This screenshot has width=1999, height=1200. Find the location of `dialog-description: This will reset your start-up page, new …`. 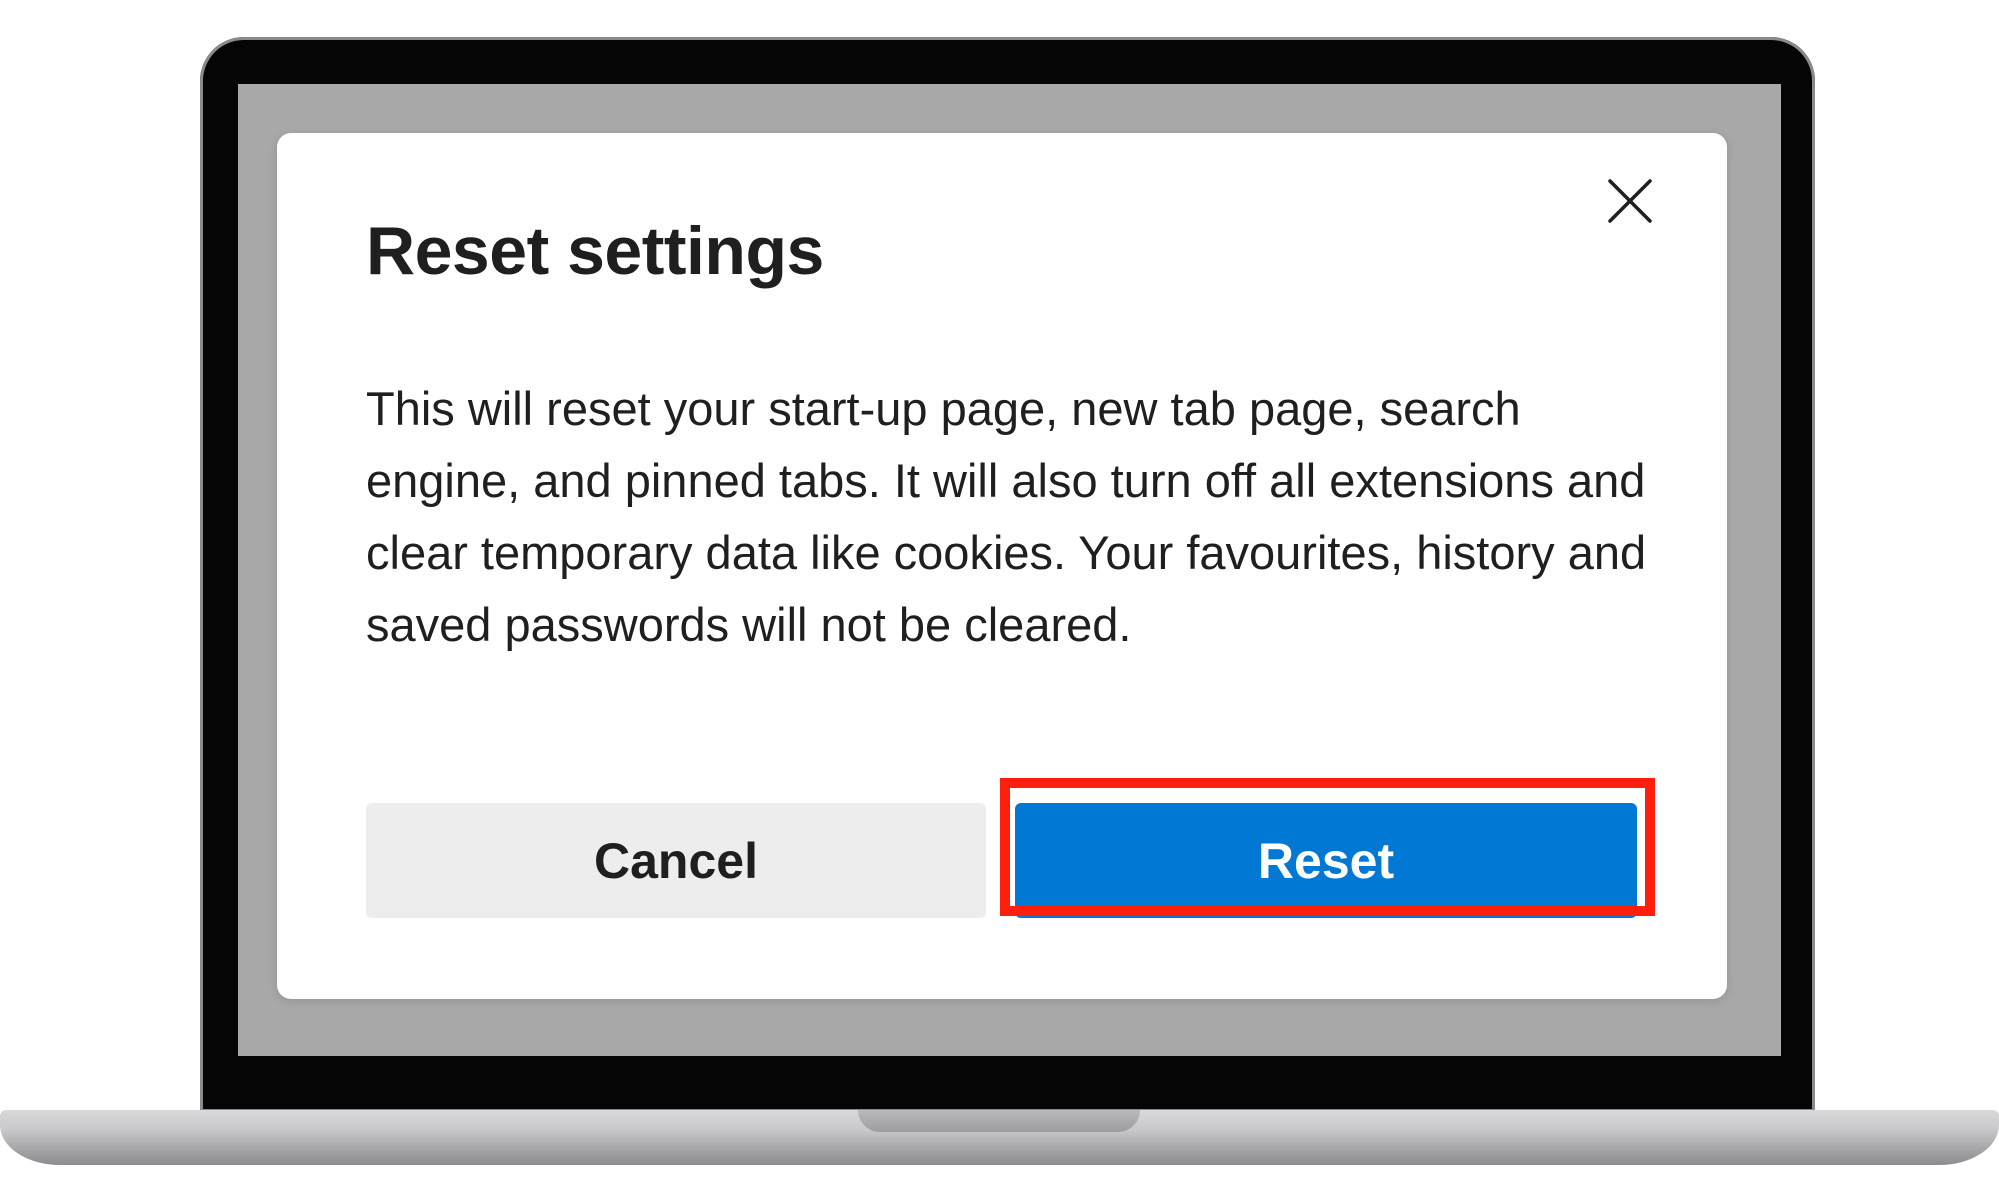

dialog-description: This will reset your start-up page, new … is located at coordinates (1006, 516).